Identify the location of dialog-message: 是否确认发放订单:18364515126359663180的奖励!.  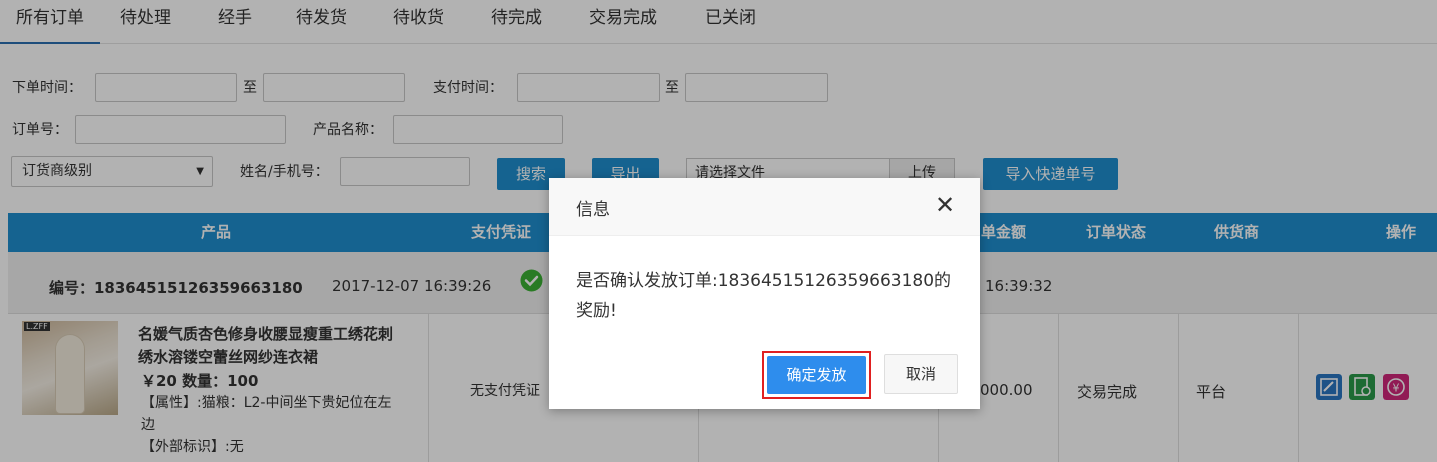
(764, 296).